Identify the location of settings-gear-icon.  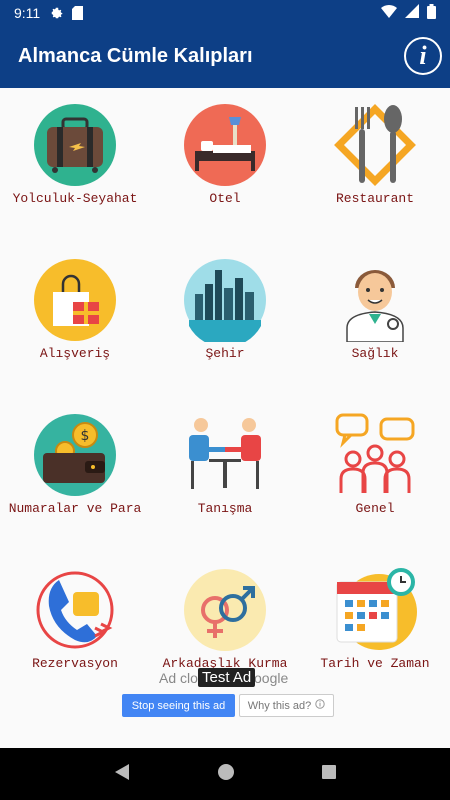
(57, 13).